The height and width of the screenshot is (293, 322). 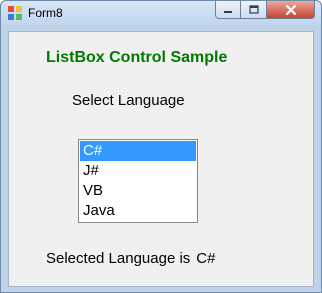 I want to click on close-button, so click(x=291, y=10).